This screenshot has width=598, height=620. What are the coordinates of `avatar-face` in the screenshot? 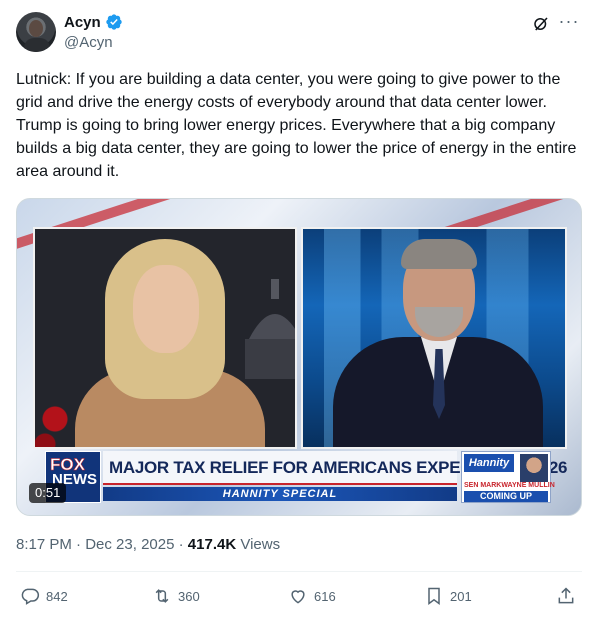 It's located at (36, 28).